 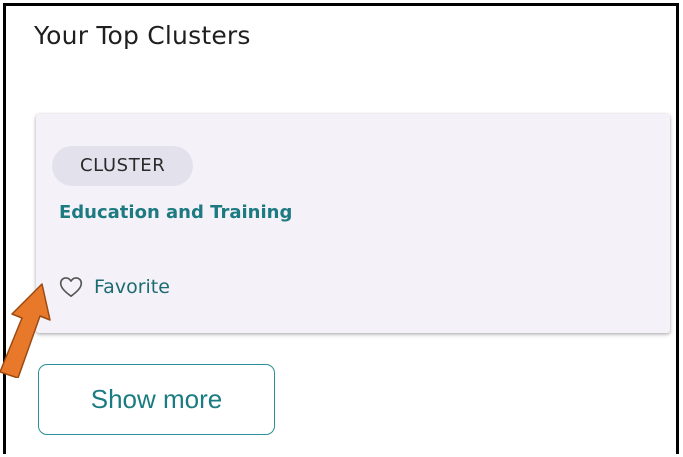 I want to click on show-more-button: Show more, so click(x=156, y=399).